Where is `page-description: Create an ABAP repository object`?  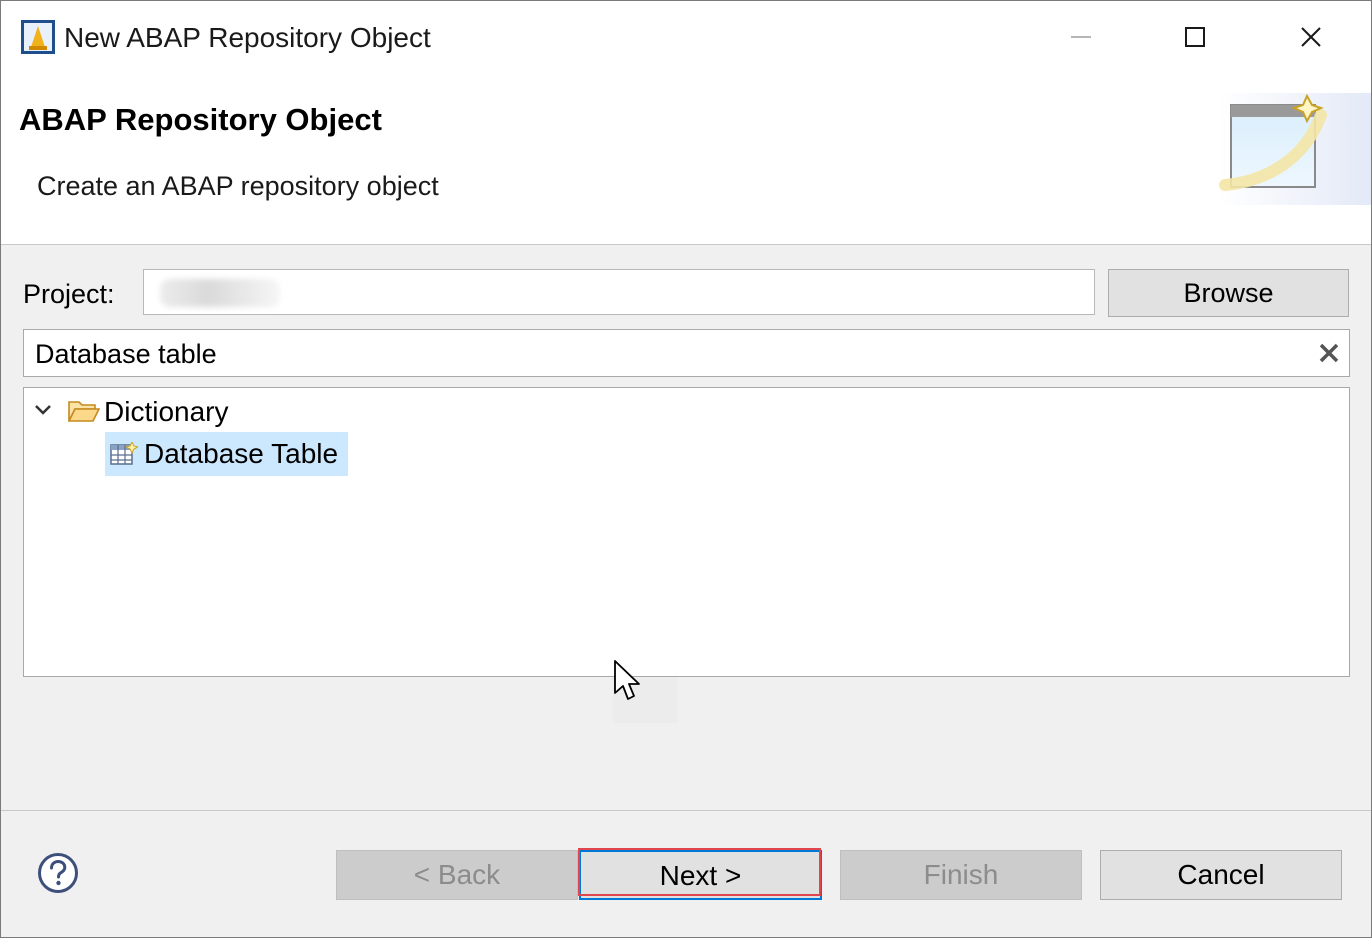
page-description: Create an ABAP repository object is located at coordinates (238, 186).